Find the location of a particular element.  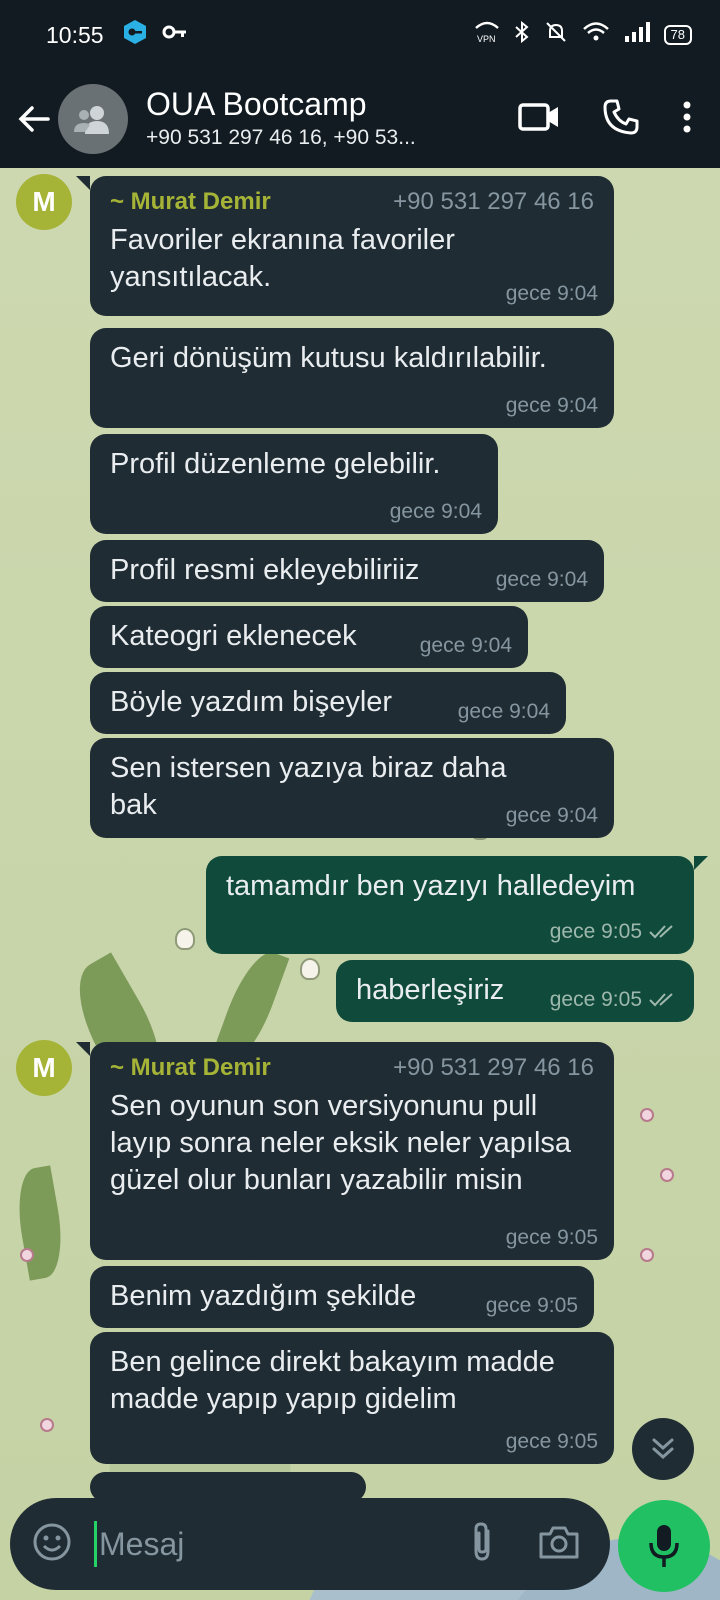

message-bubble-incoming: Profil düzenleme gelebilir. gece 9:04 is located at coordinates (294, 484).